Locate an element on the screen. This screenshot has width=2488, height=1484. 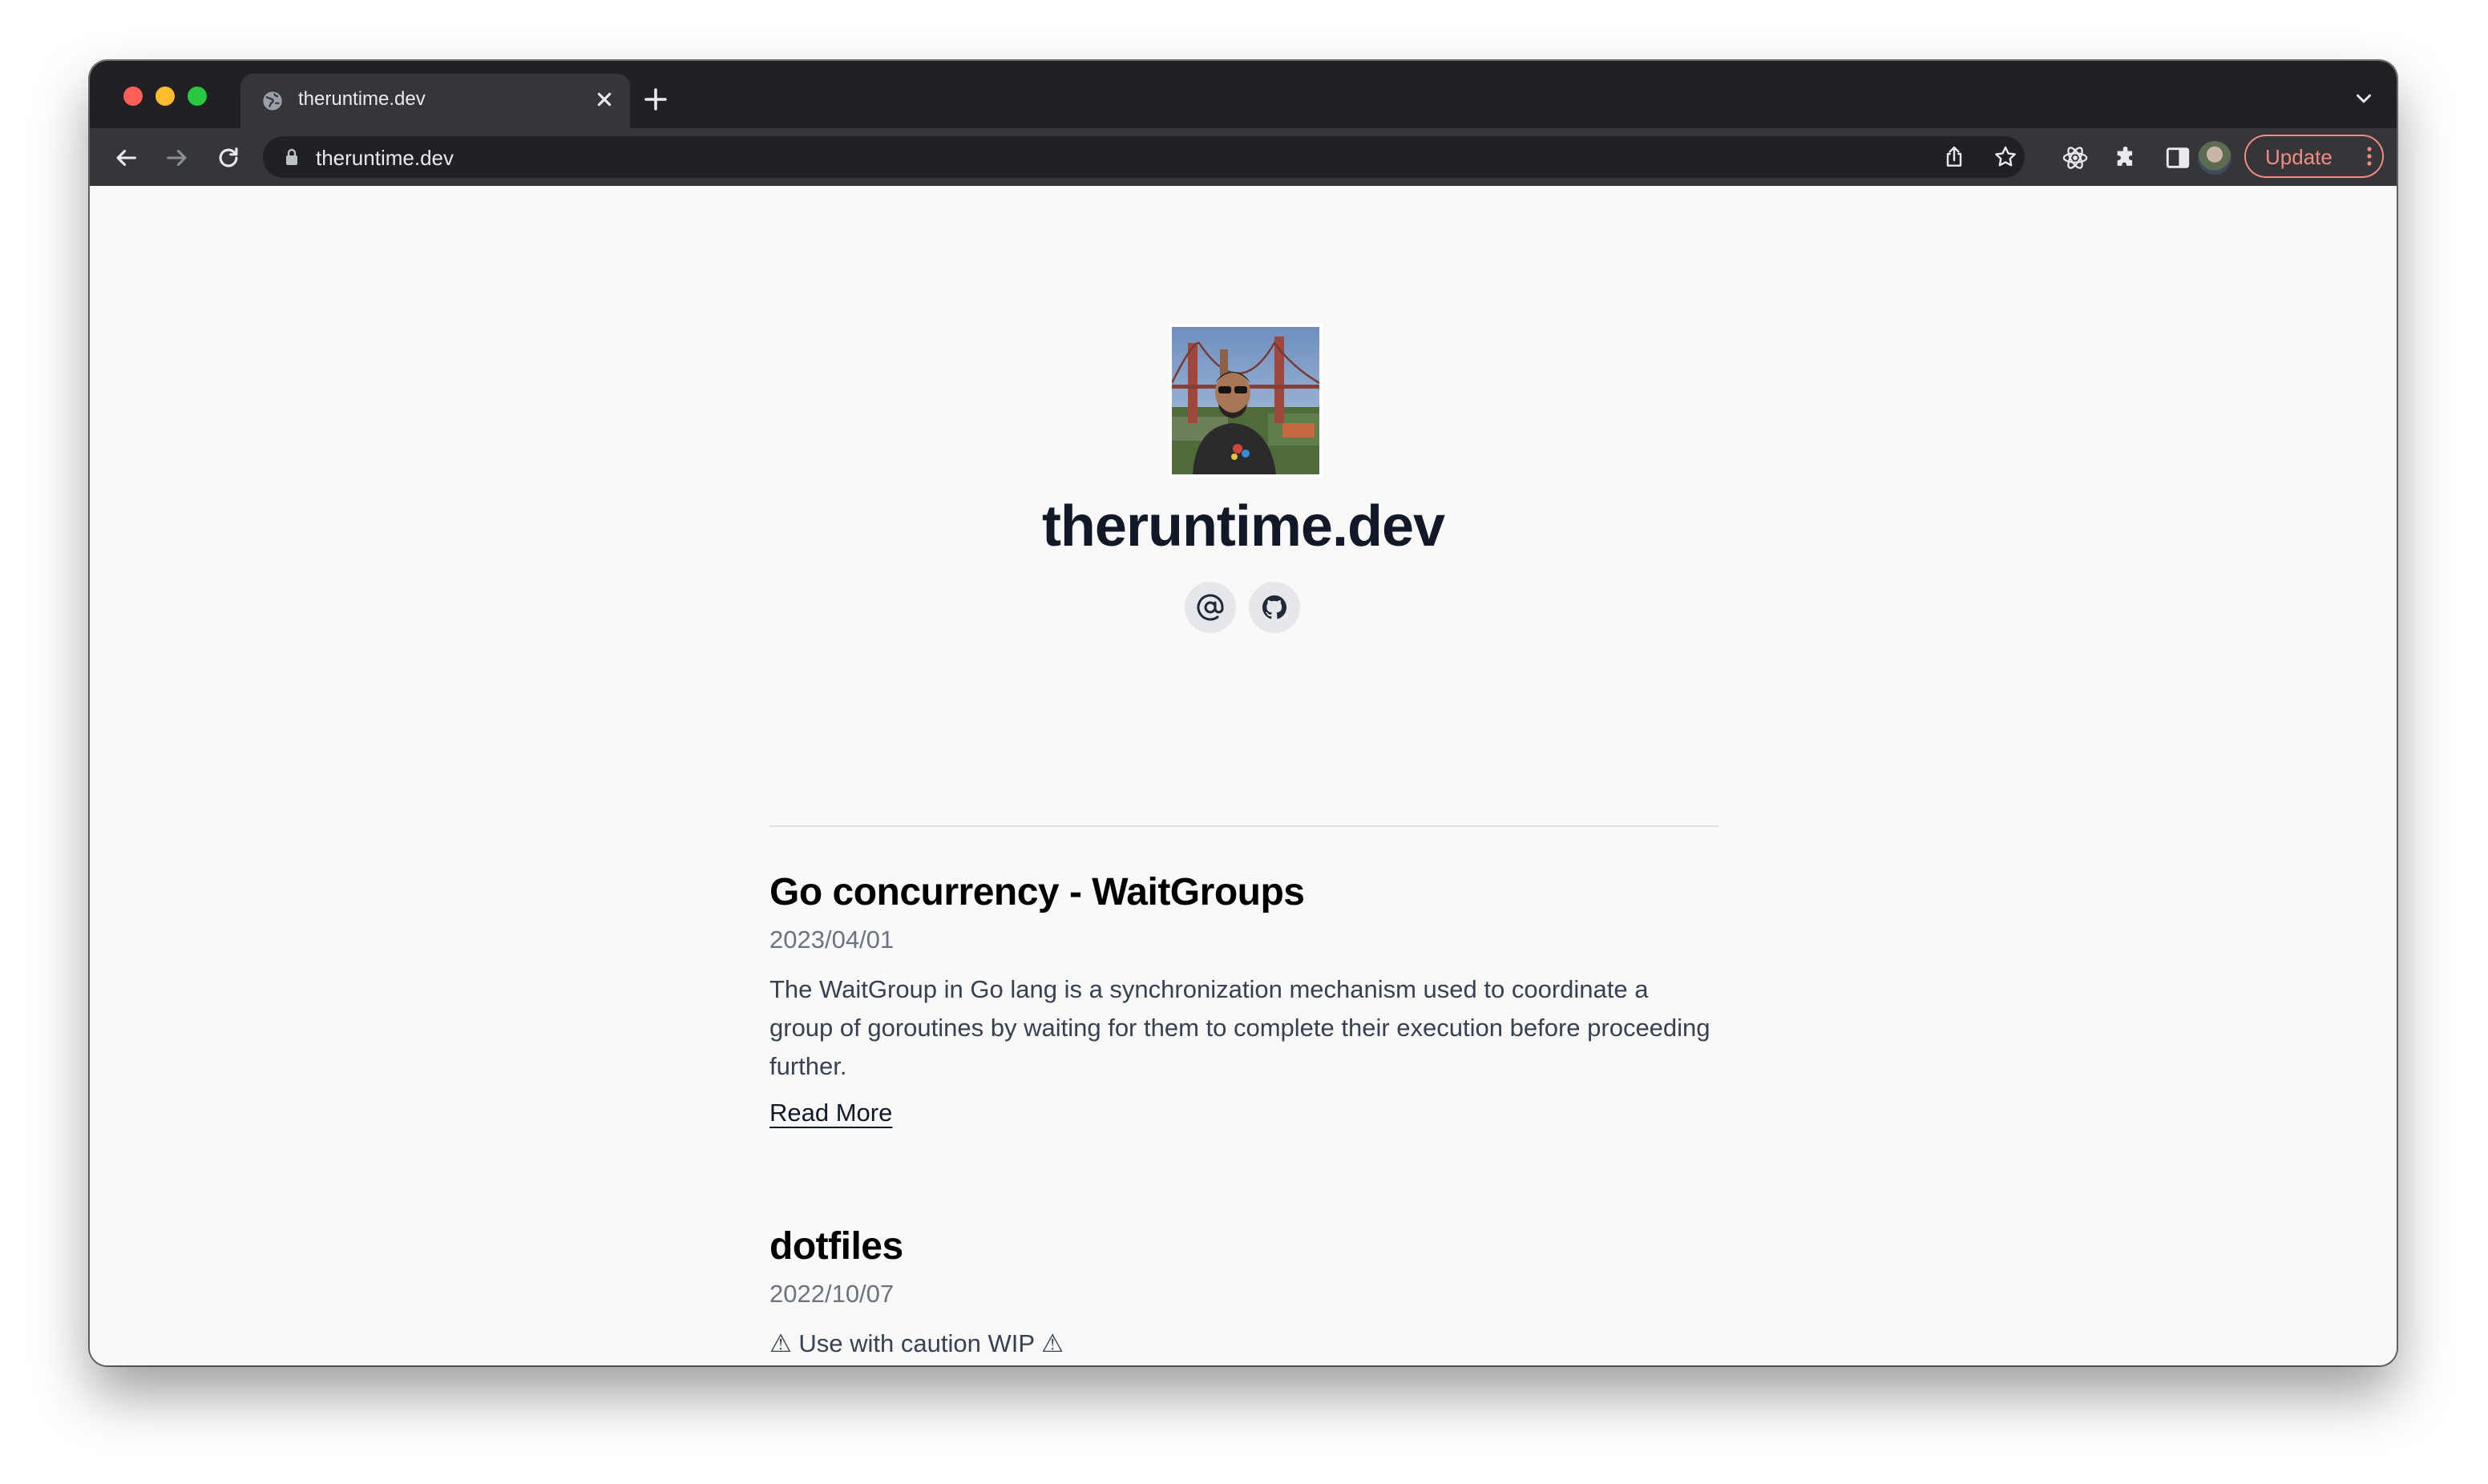
read-more-link: Read More is located at coordinates (830, 1113).